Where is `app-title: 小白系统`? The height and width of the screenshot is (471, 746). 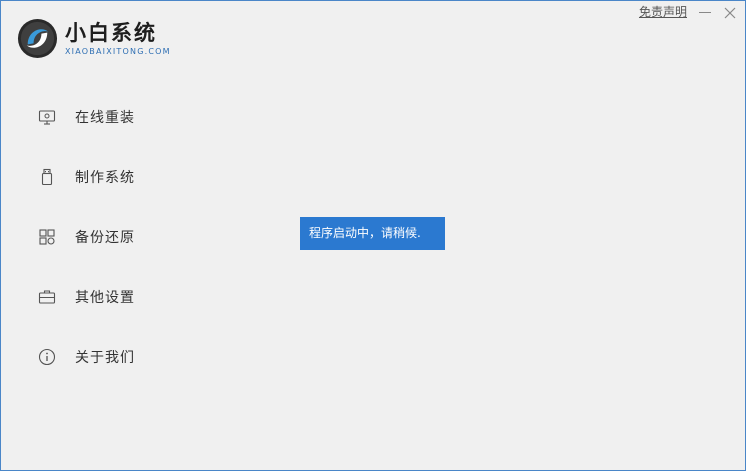
app-title: 小白系统 is located at coordinates (111, 32).